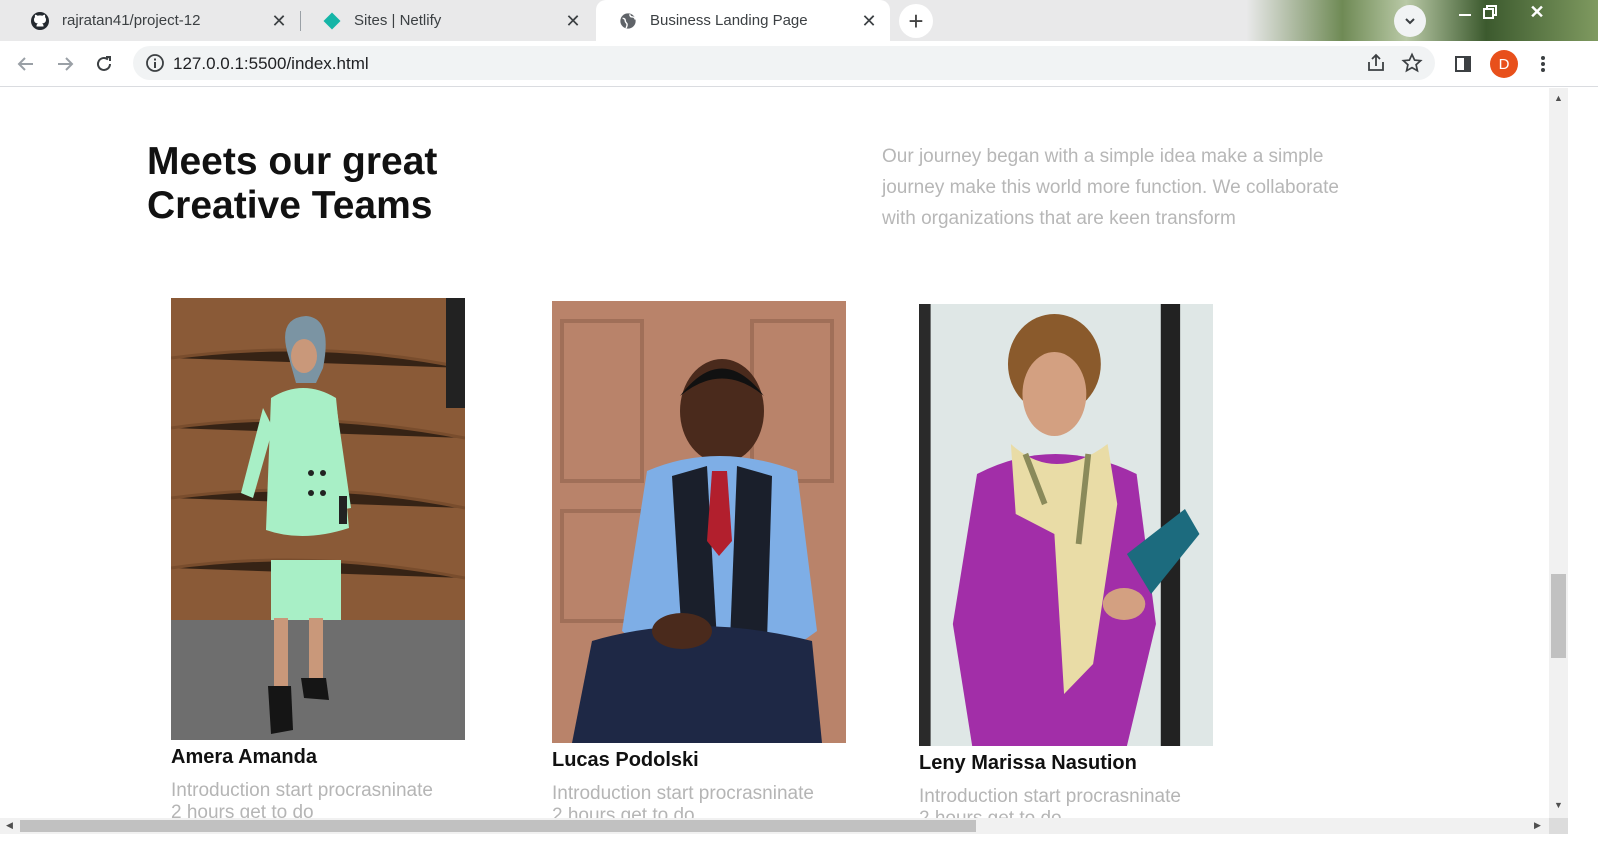 This screenshot has height=850, width=1598. Describe the element at coordinates (131, 20) in the screenshot. I see `tab-title: rajratan41/project-12` at that location.